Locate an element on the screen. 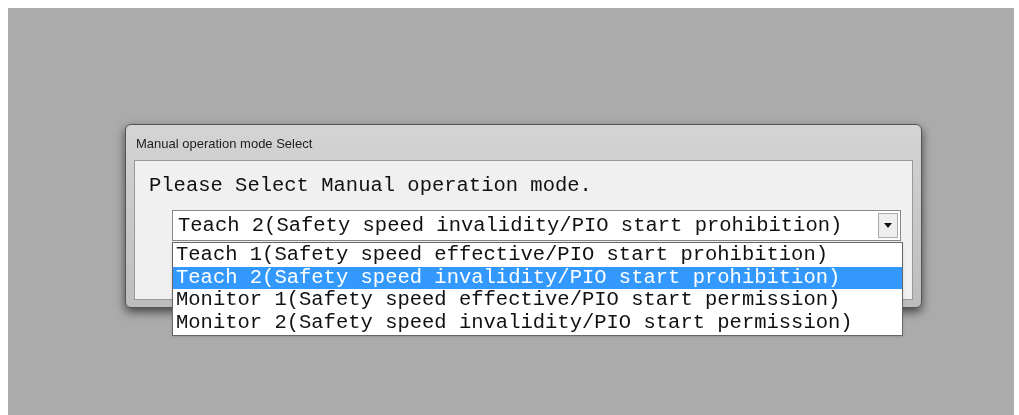  dropdown: Teach 2(Safety speed invalidity/PIO start prohibition) is located at coordinates (536, 225).